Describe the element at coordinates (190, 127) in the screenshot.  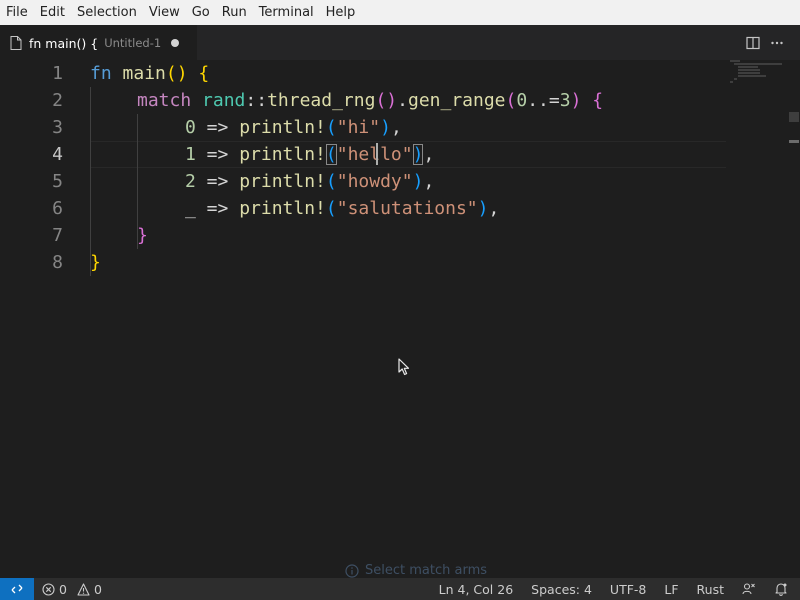
I see `pattern-token: 0` at that location.